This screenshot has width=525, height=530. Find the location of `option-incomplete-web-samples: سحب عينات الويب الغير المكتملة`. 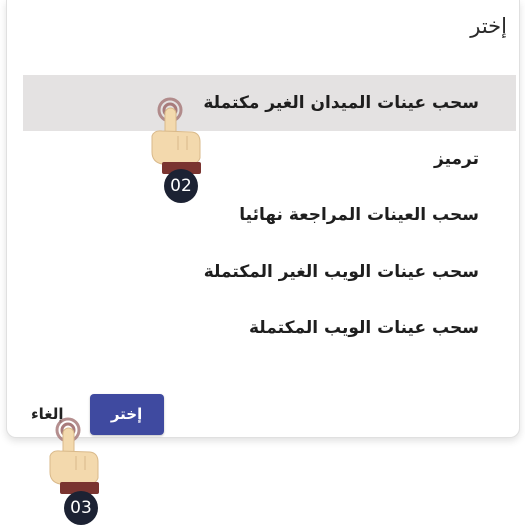

option-incomplete-web-samples: سحب عينات الويب الغير المكتملة is located at coordinates (269, 272).